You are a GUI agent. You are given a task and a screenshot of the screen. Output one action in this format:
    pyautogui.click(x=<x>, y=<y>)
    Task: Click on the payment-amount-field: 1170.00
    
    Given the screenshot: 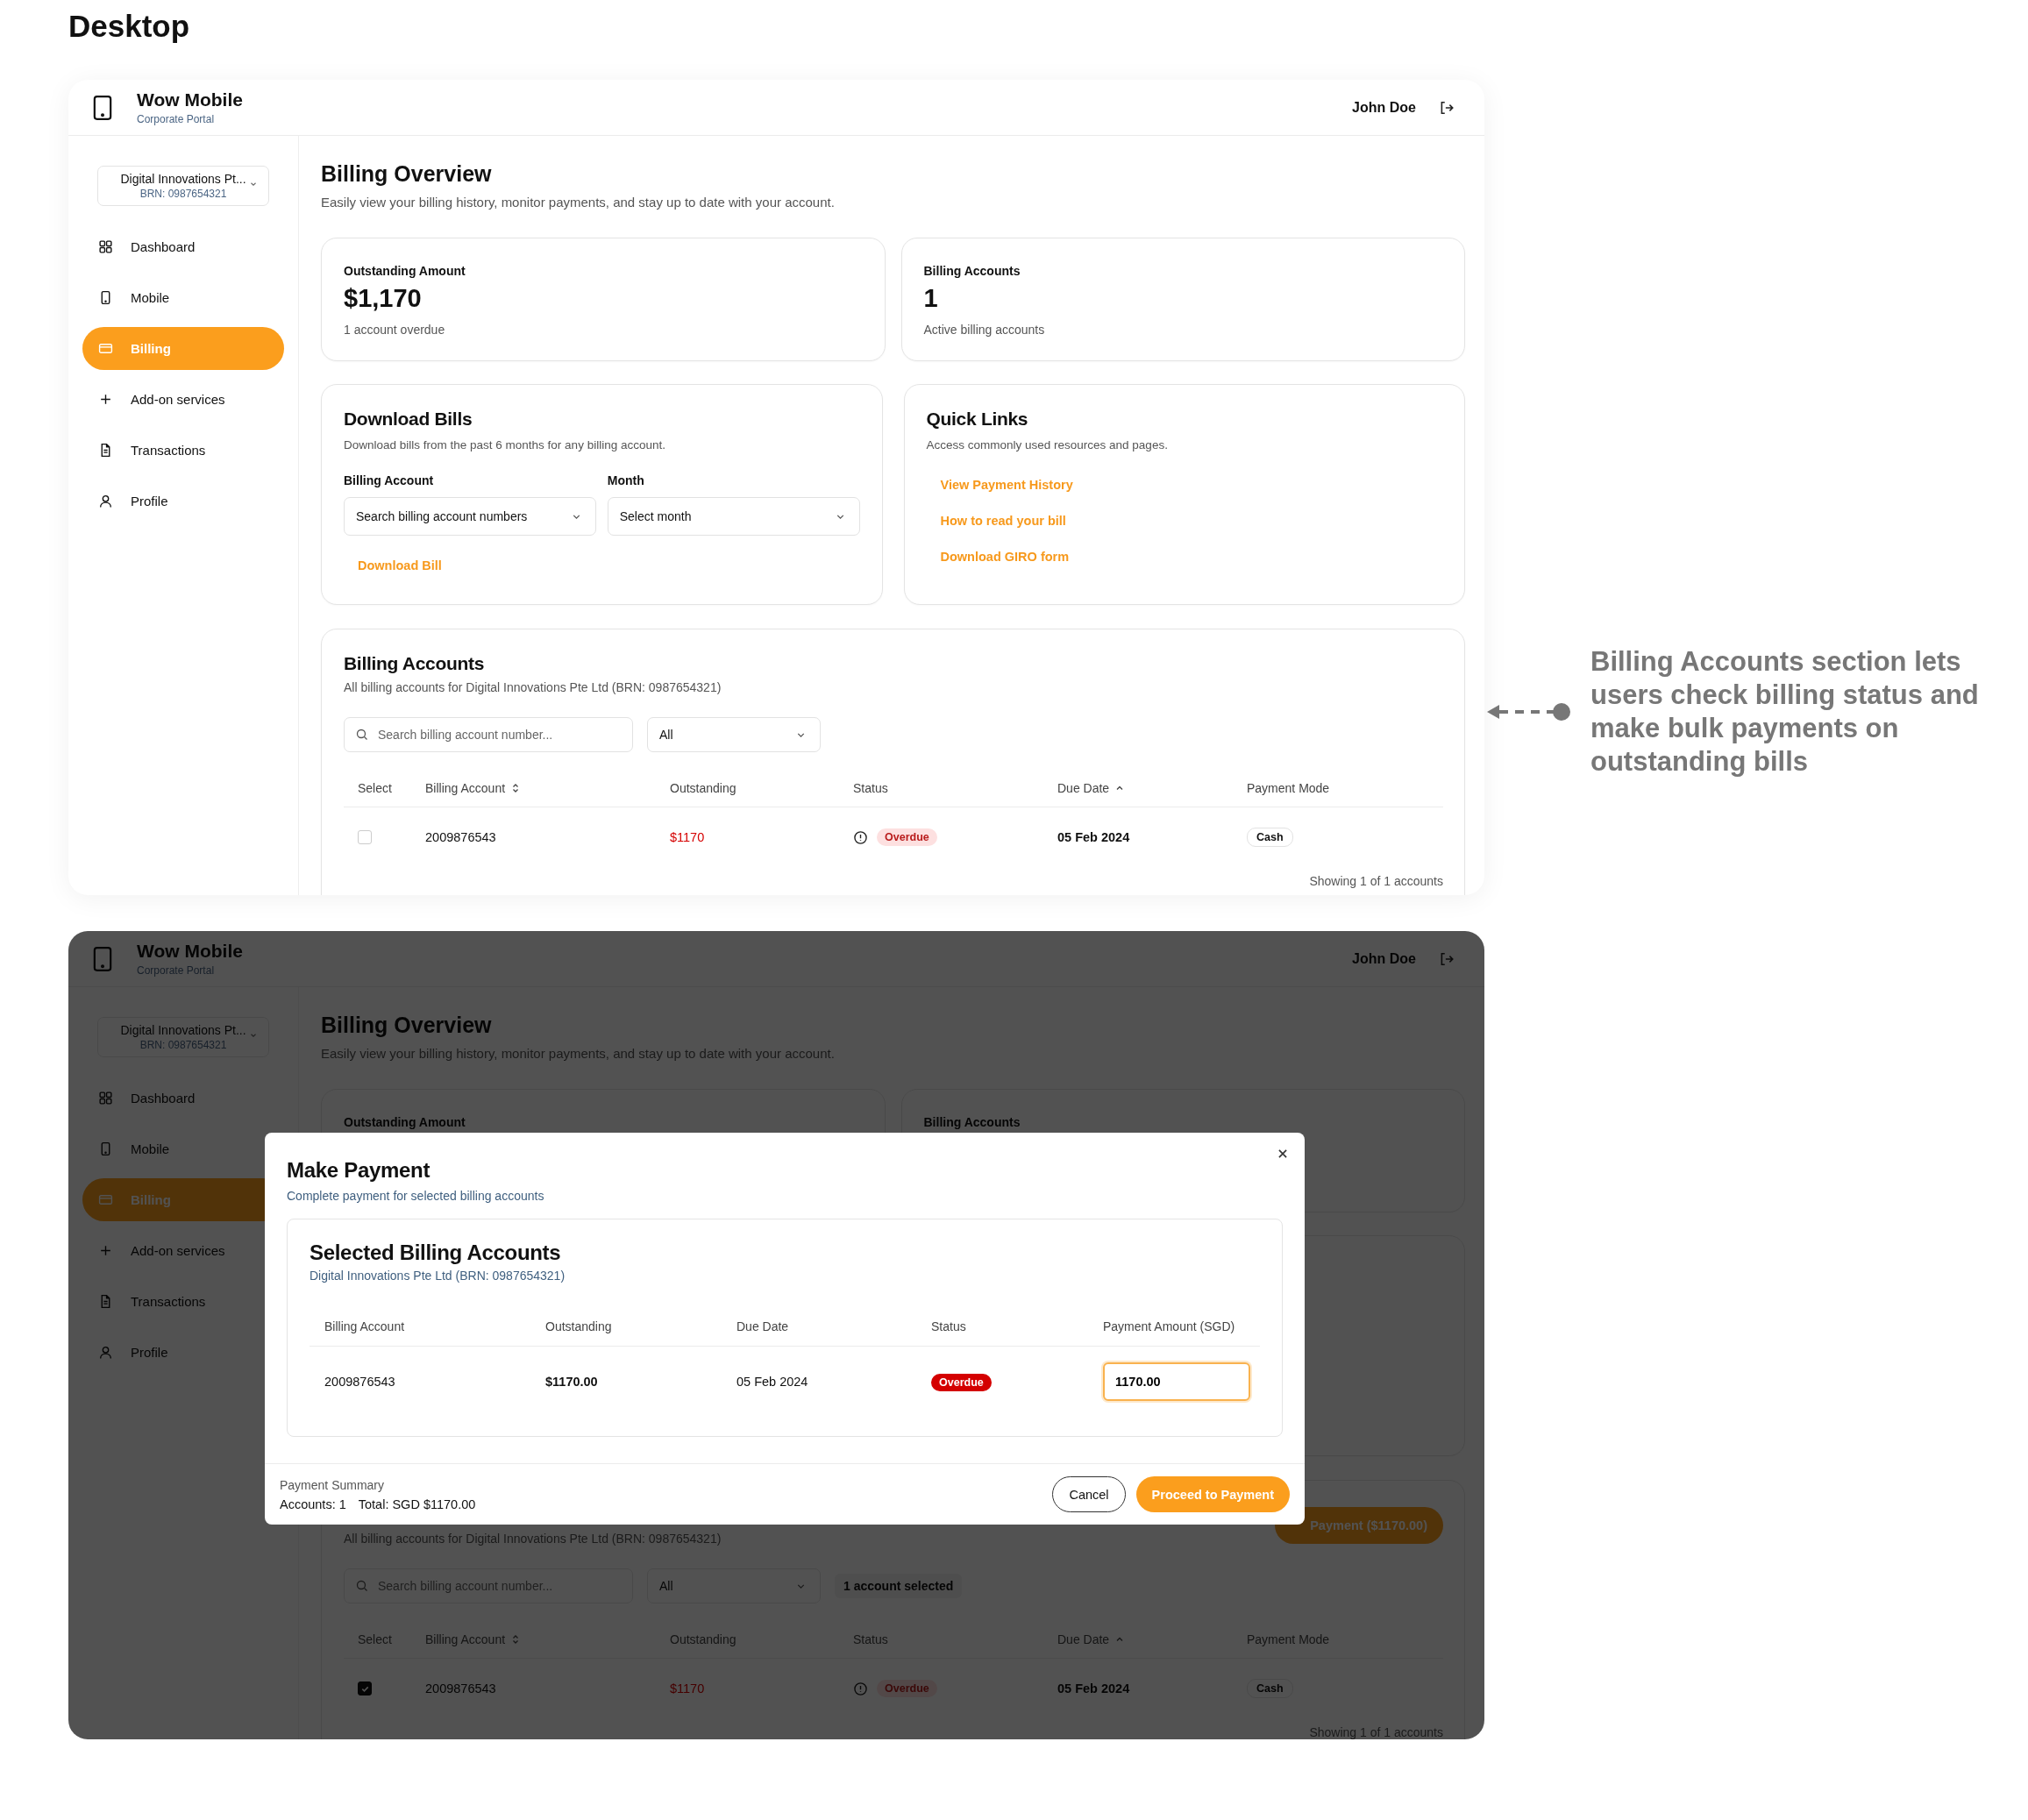 What is the action you would take?
    pyautogui.click(x=1176, y=1381)
    